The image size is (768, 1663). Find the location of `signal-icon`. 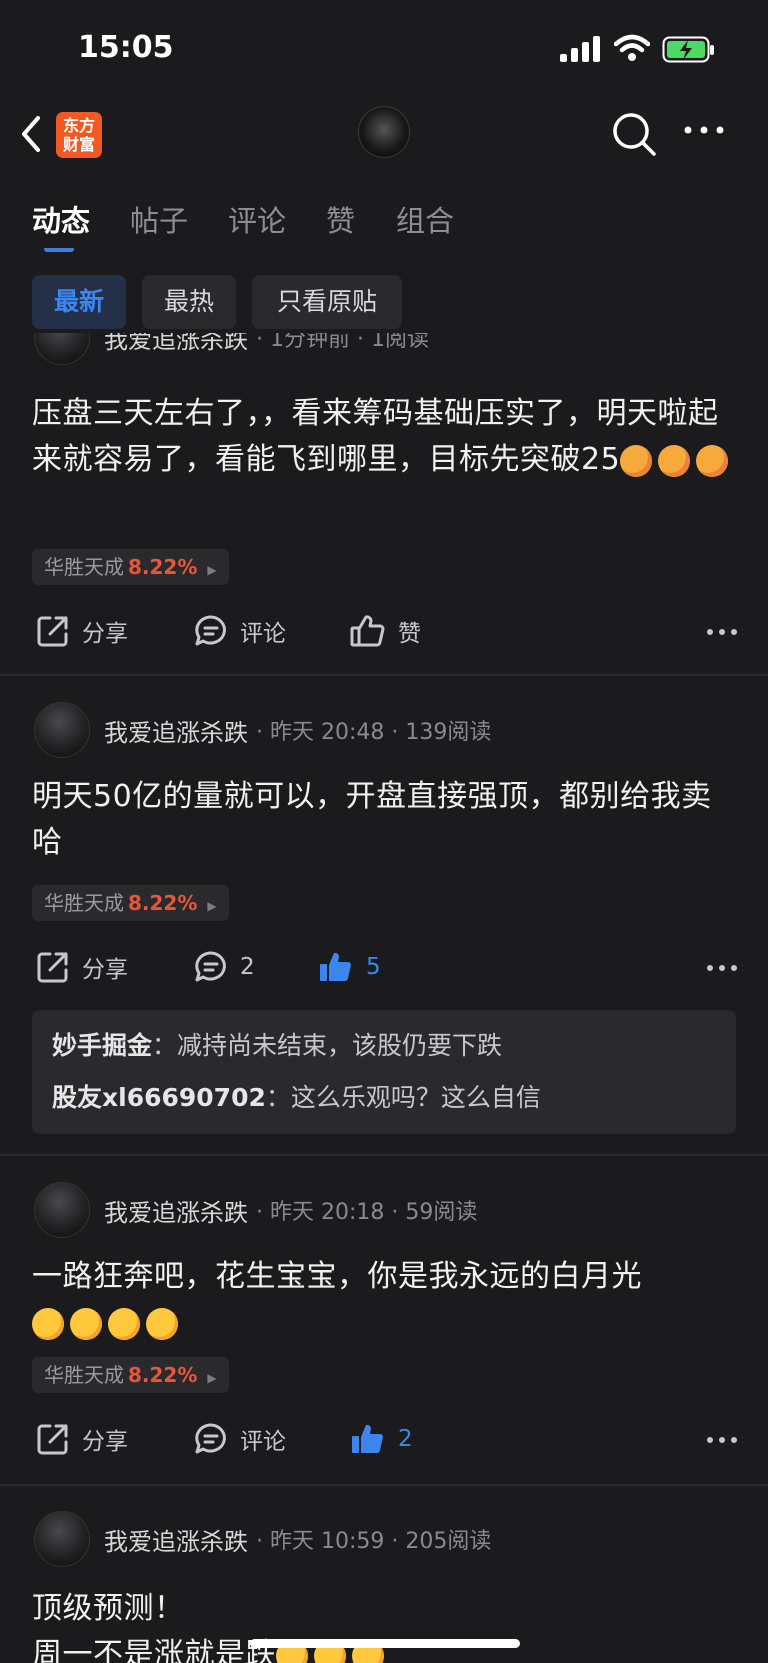

signal-icon is located at coordinates (580, 49).